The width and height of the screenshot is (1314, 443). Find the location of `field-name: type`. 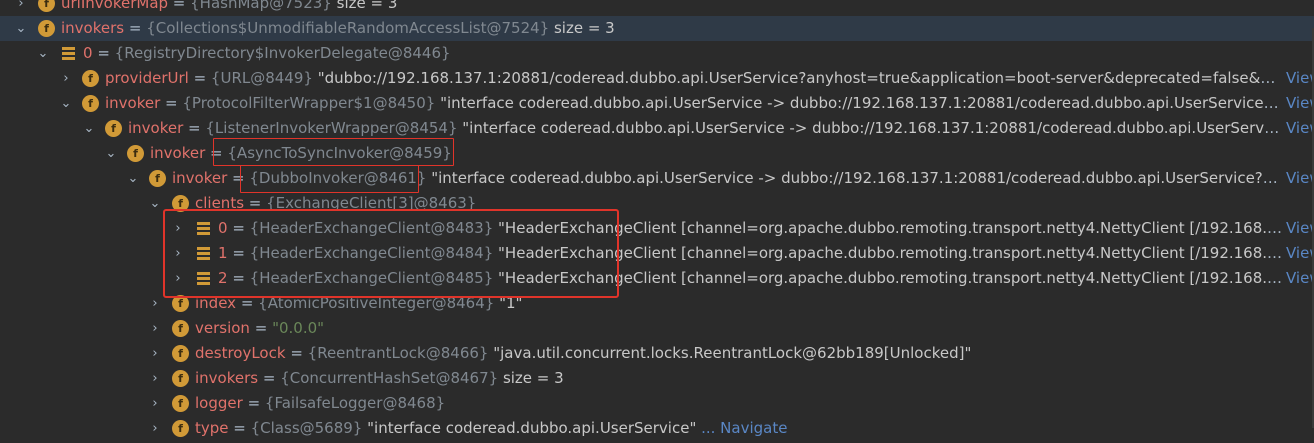

field-name: type is located at coordinates (212, 428).